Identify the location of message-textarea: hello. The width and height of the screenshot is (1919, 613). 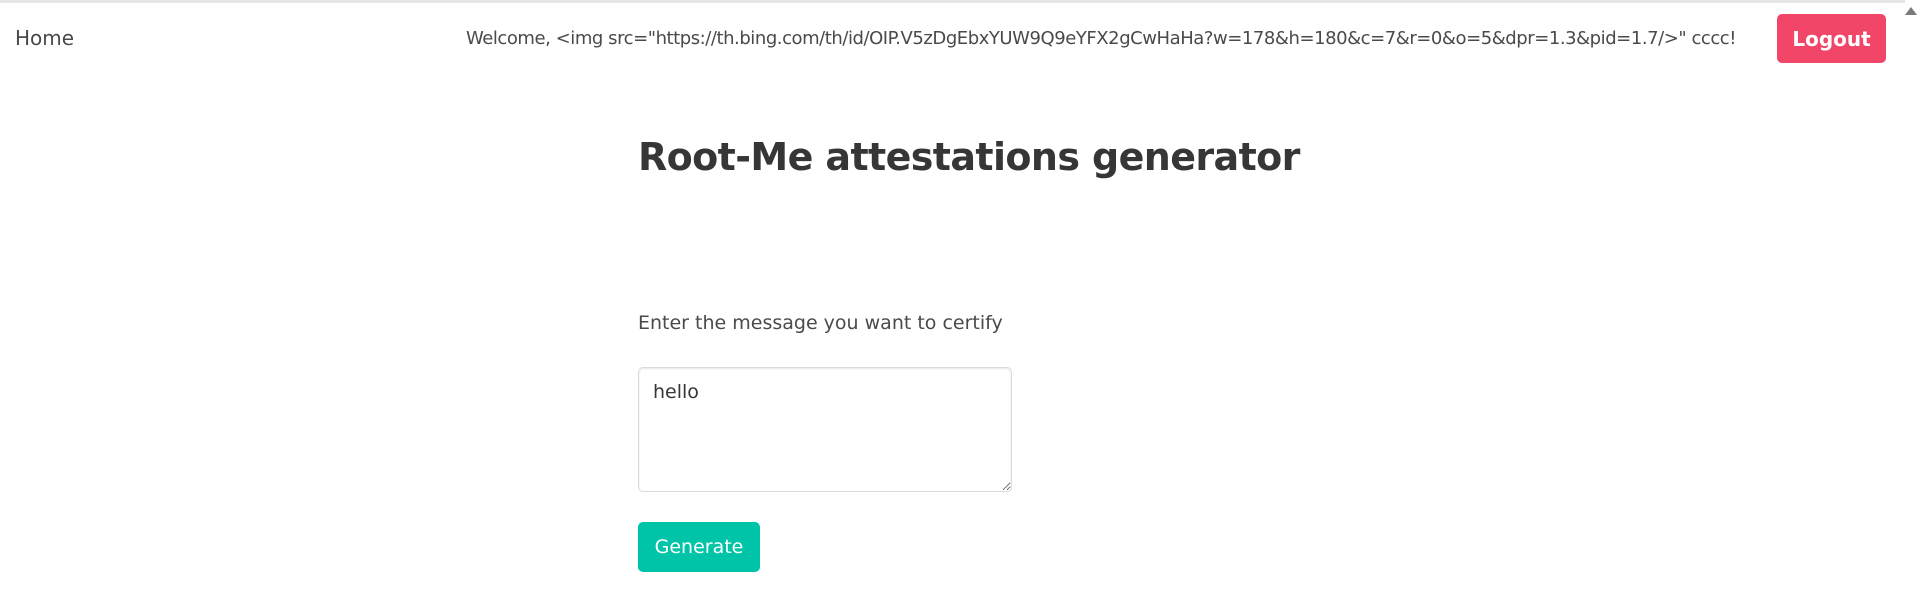
(825, 429).